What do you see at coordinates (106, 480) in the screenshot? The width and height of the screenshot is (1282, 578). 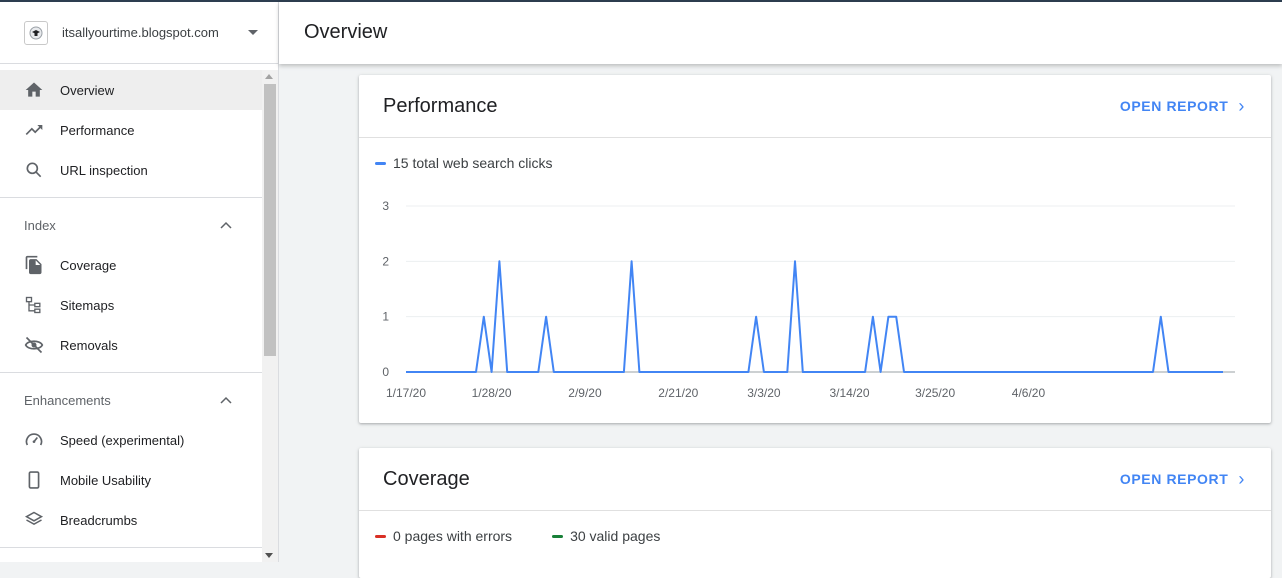 I see `nav-item-label: Mobile Usability` at bounding box center [106, 480].